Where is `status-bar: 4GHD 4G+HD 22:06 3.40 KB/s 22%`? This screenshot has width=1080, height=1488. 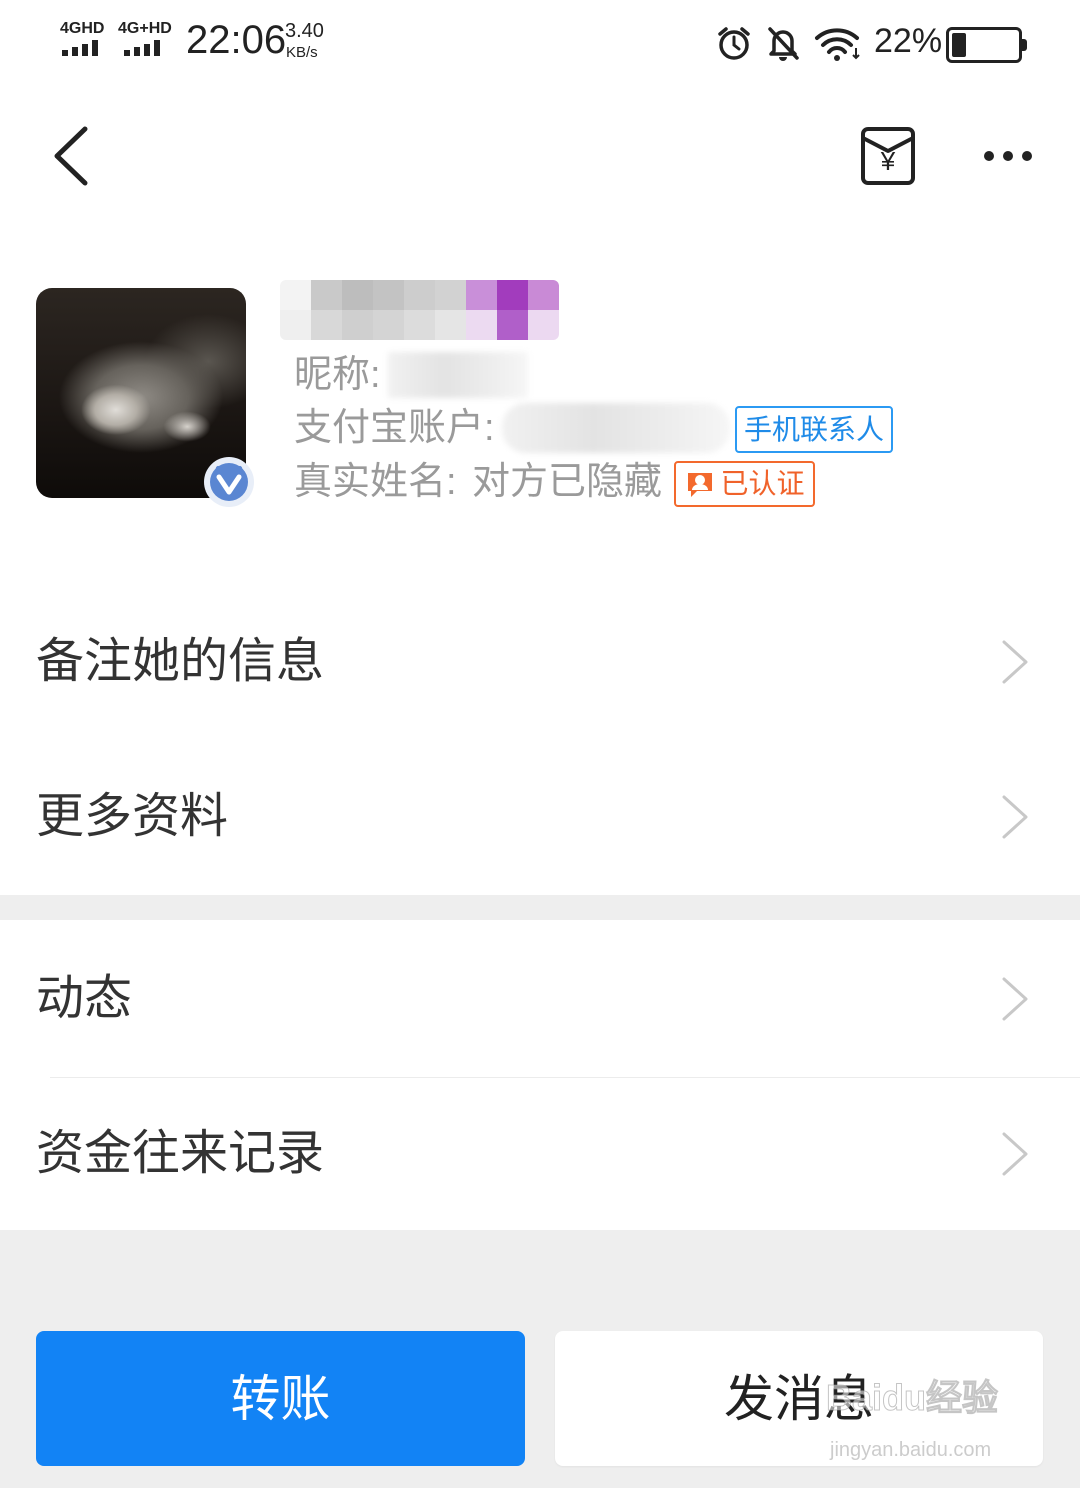
status-bar: 4GHD 4G+HD 22:06 3.40 KB/s 22% is located at coordinates (540, 40).